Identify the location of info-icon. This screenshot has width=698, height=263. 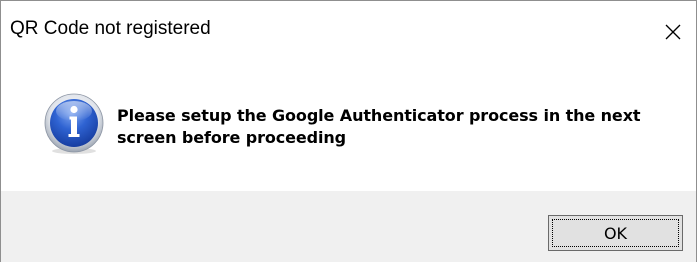
(74, 123).